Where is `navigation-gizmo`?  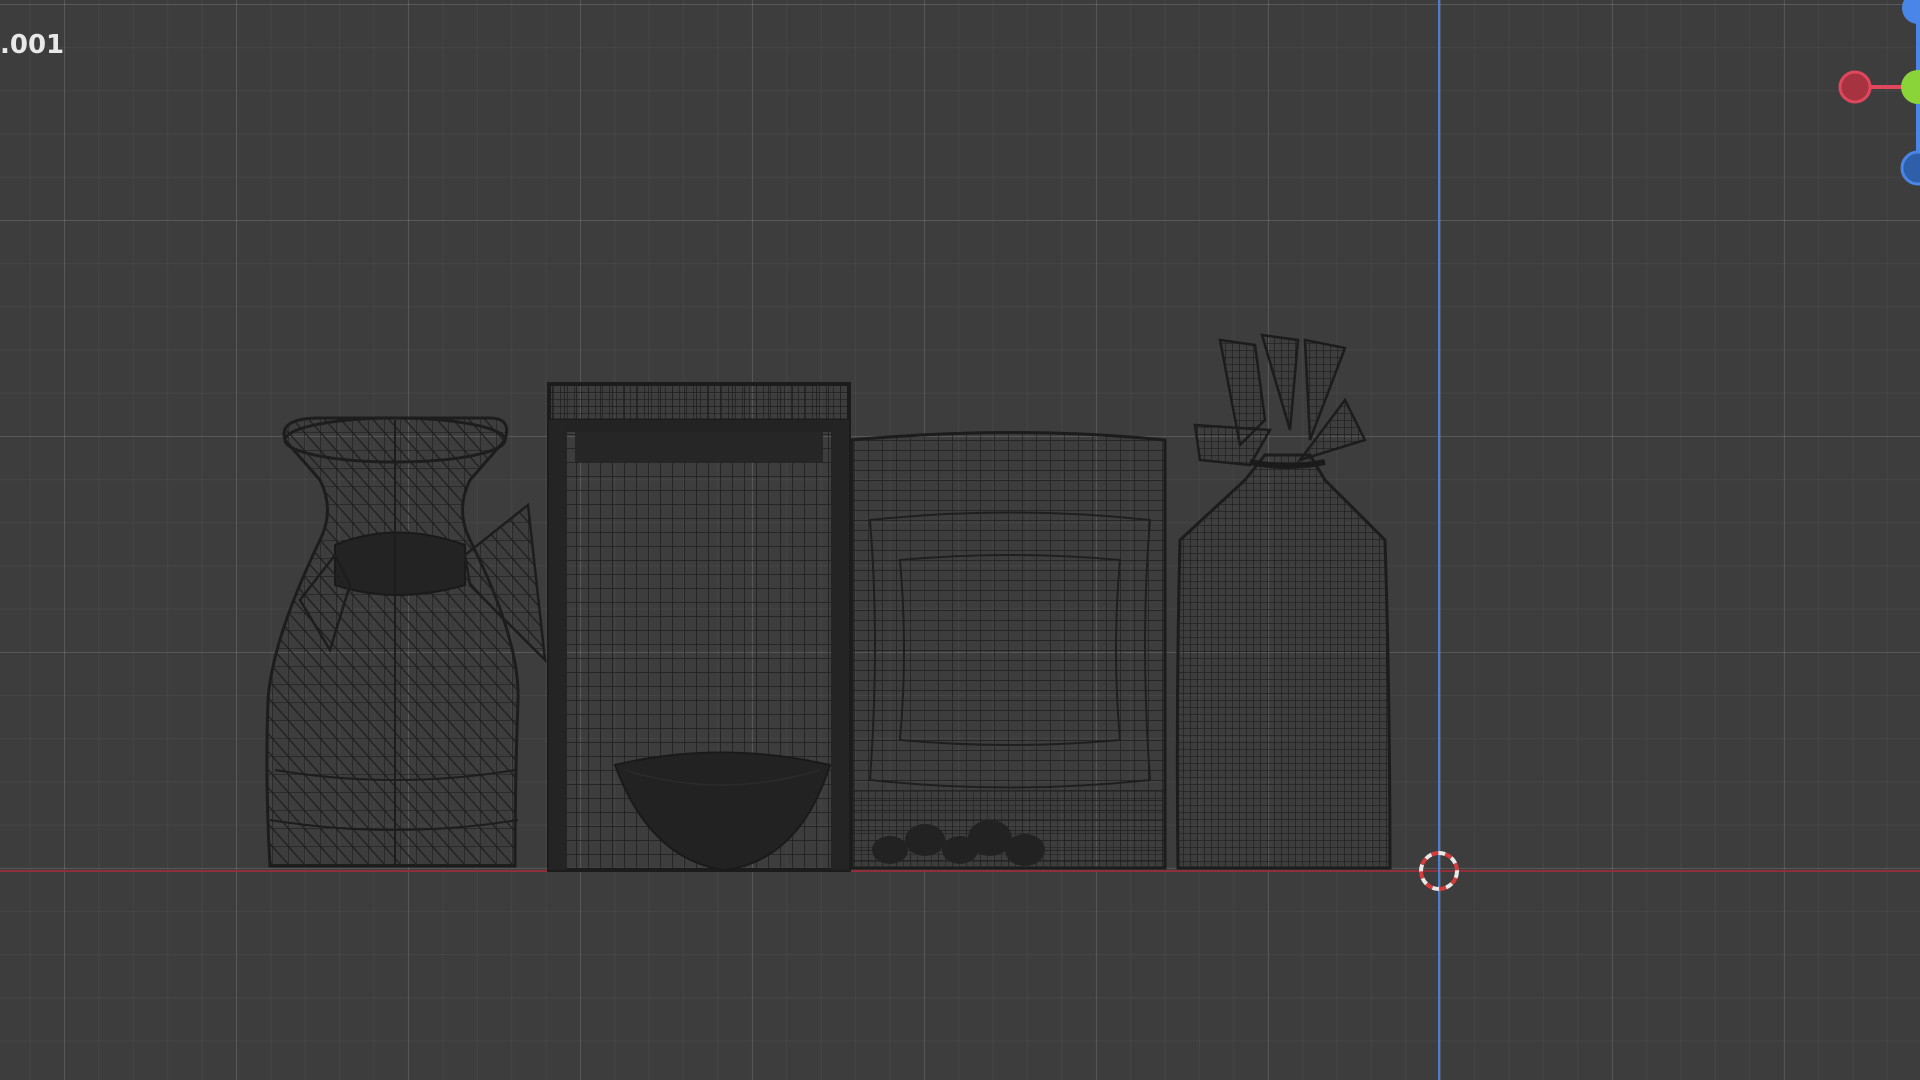 navigation-gizmo is located at coordinates (1879, 93).